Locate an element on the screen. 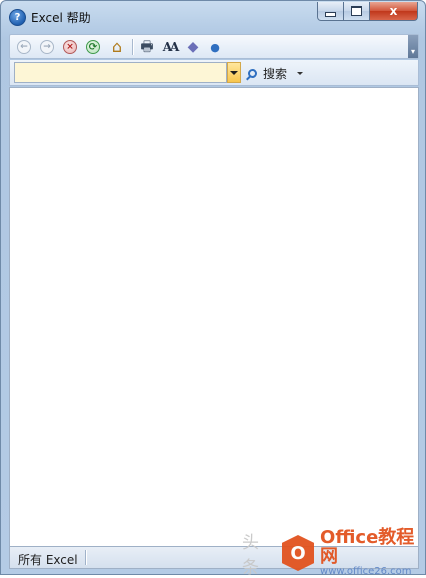  minimize-icon is located at coordinates (330, 14).